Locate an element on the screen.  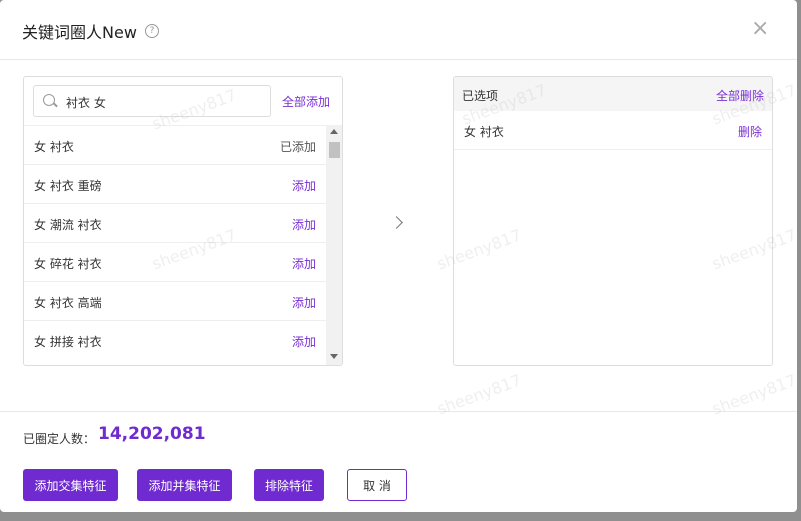
scroll-up-icon is located at coordinates (334, 131).